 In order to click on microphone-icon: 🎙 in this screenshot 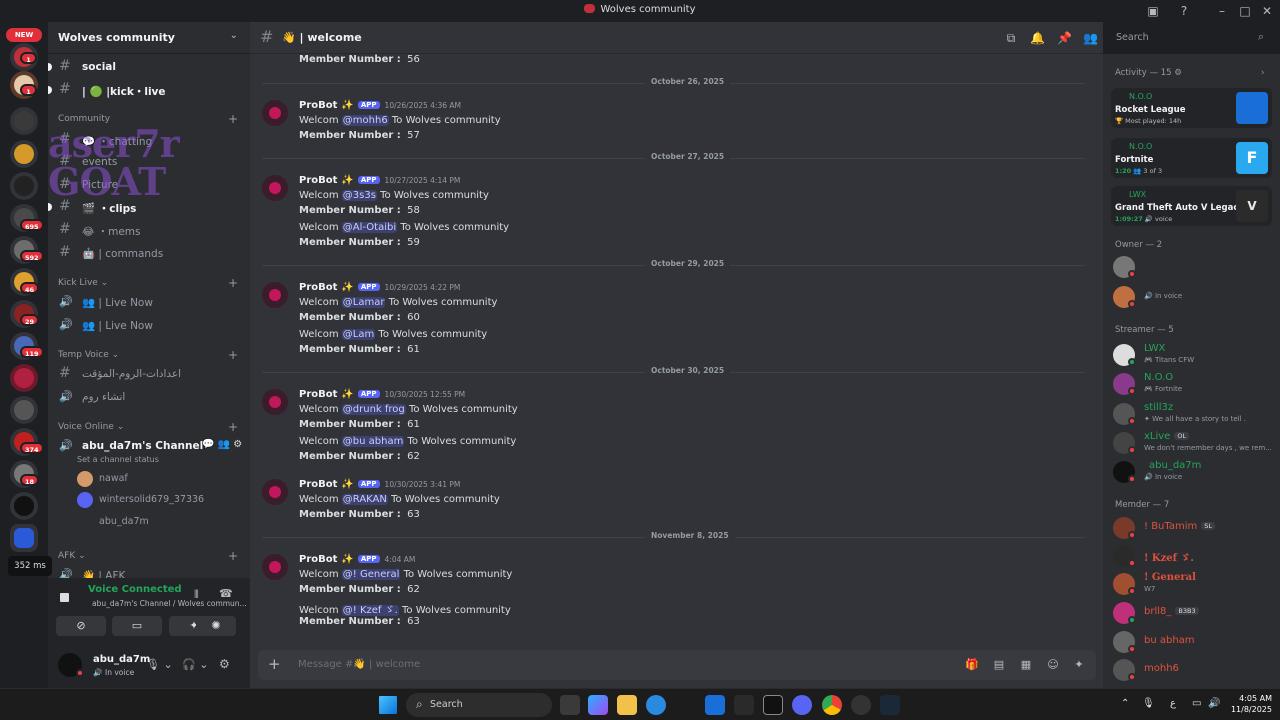, I will do `click(1148, 703)`.